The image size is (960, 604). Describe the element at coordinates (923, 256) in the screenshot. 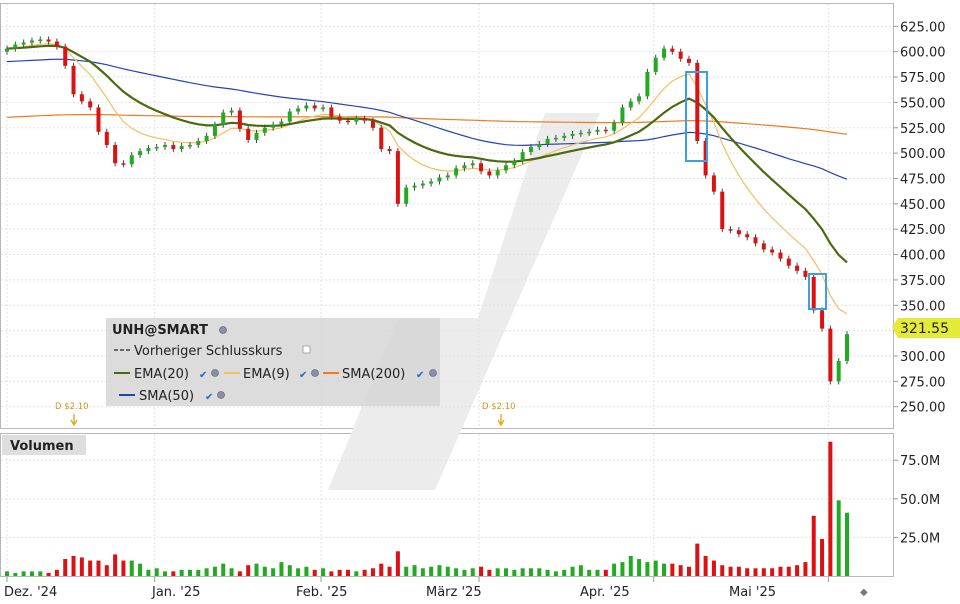

I see `price-tick-label: 400.00` at that location.